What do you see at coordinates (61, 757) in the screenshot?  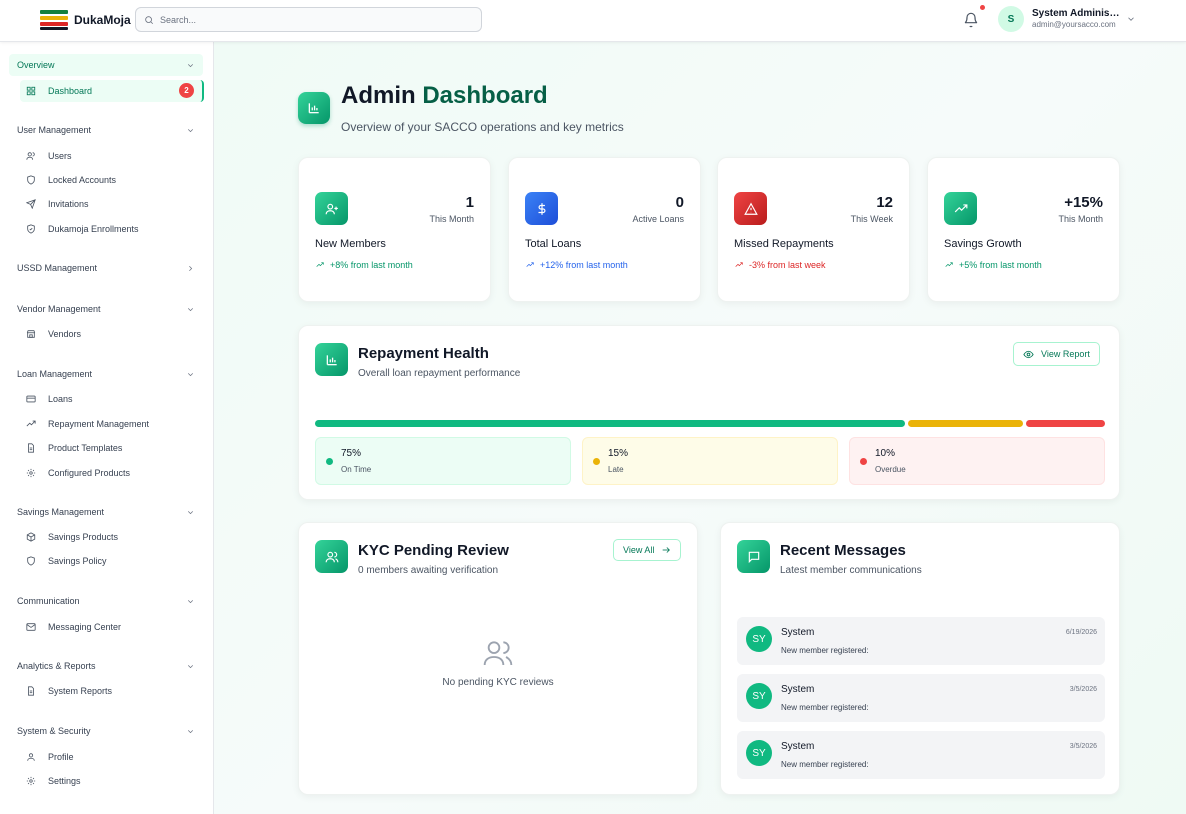 I see `sidebar-item-label: Profile` at bounding box center [61, 757].